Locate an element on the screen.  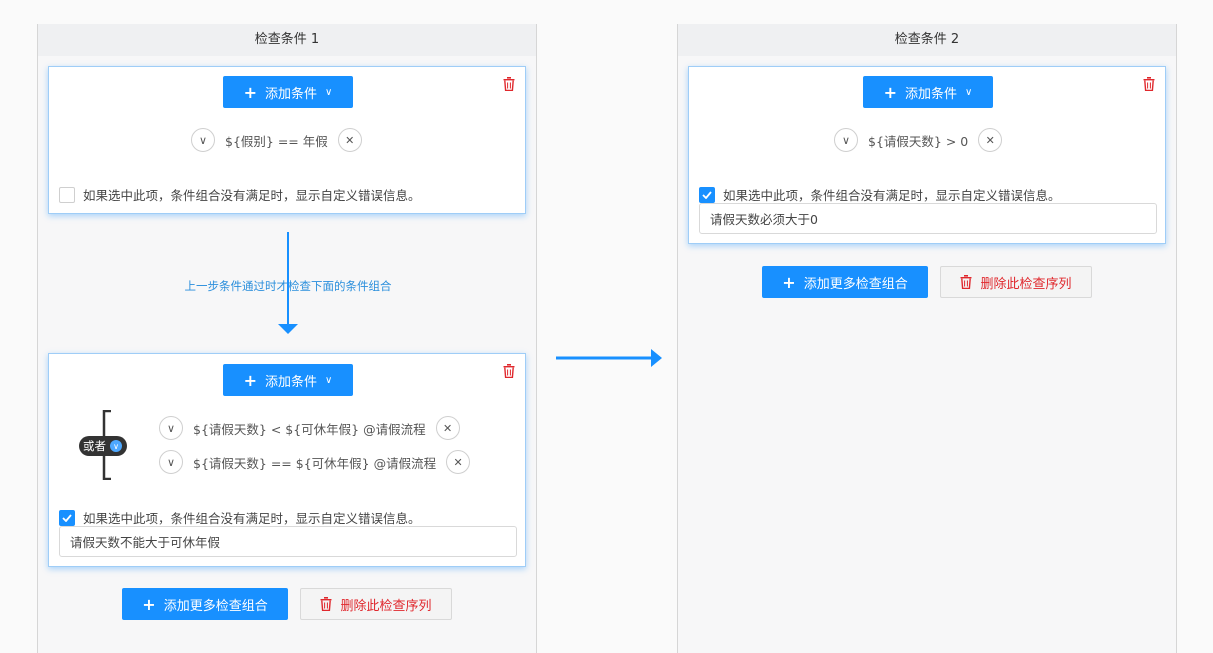
condition-row: ∨ ${假别} == 年假 ✕ is located at coordinates (276, 140).